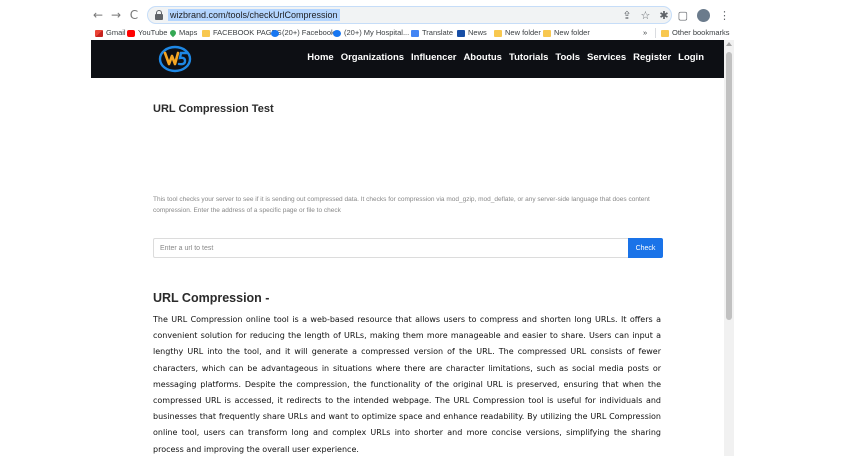 The height and width of the screenshot is (456, 851). I want to click on reload-icon: C, so click(134, 15).